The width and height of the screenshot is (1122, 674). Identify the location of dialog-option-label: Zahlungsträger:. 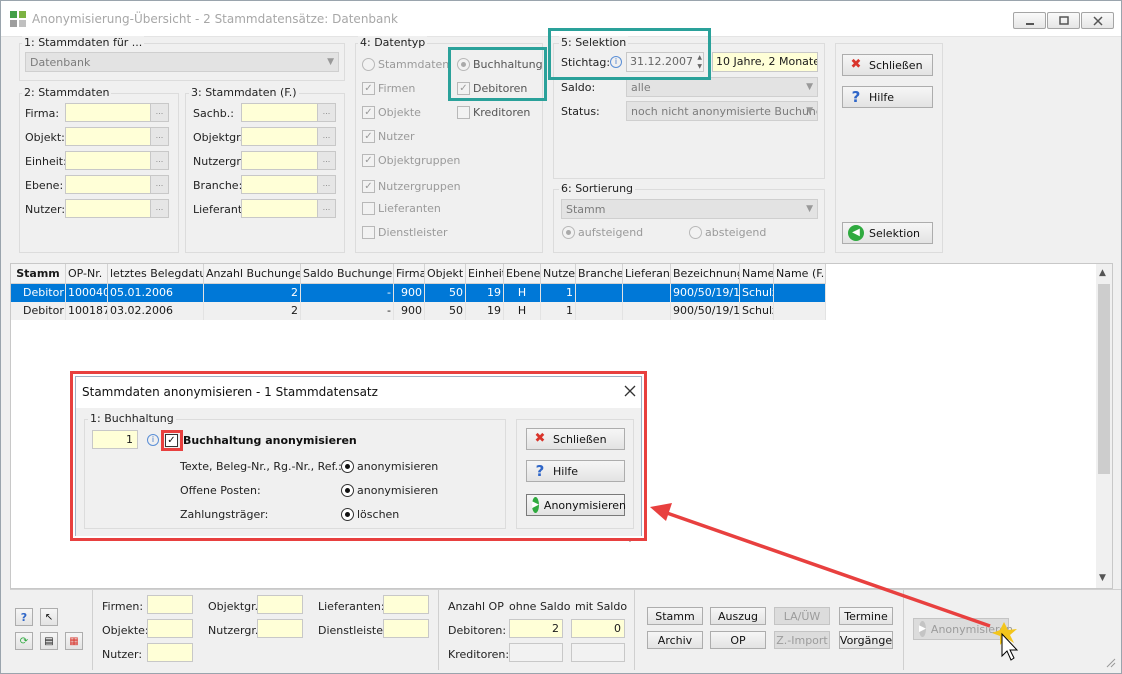
(224, 514).